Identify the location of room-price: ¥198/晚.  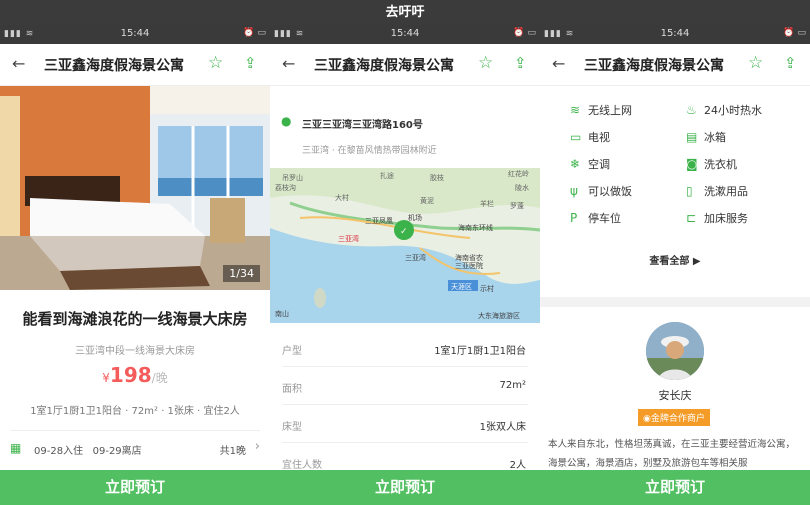
(135, 375).